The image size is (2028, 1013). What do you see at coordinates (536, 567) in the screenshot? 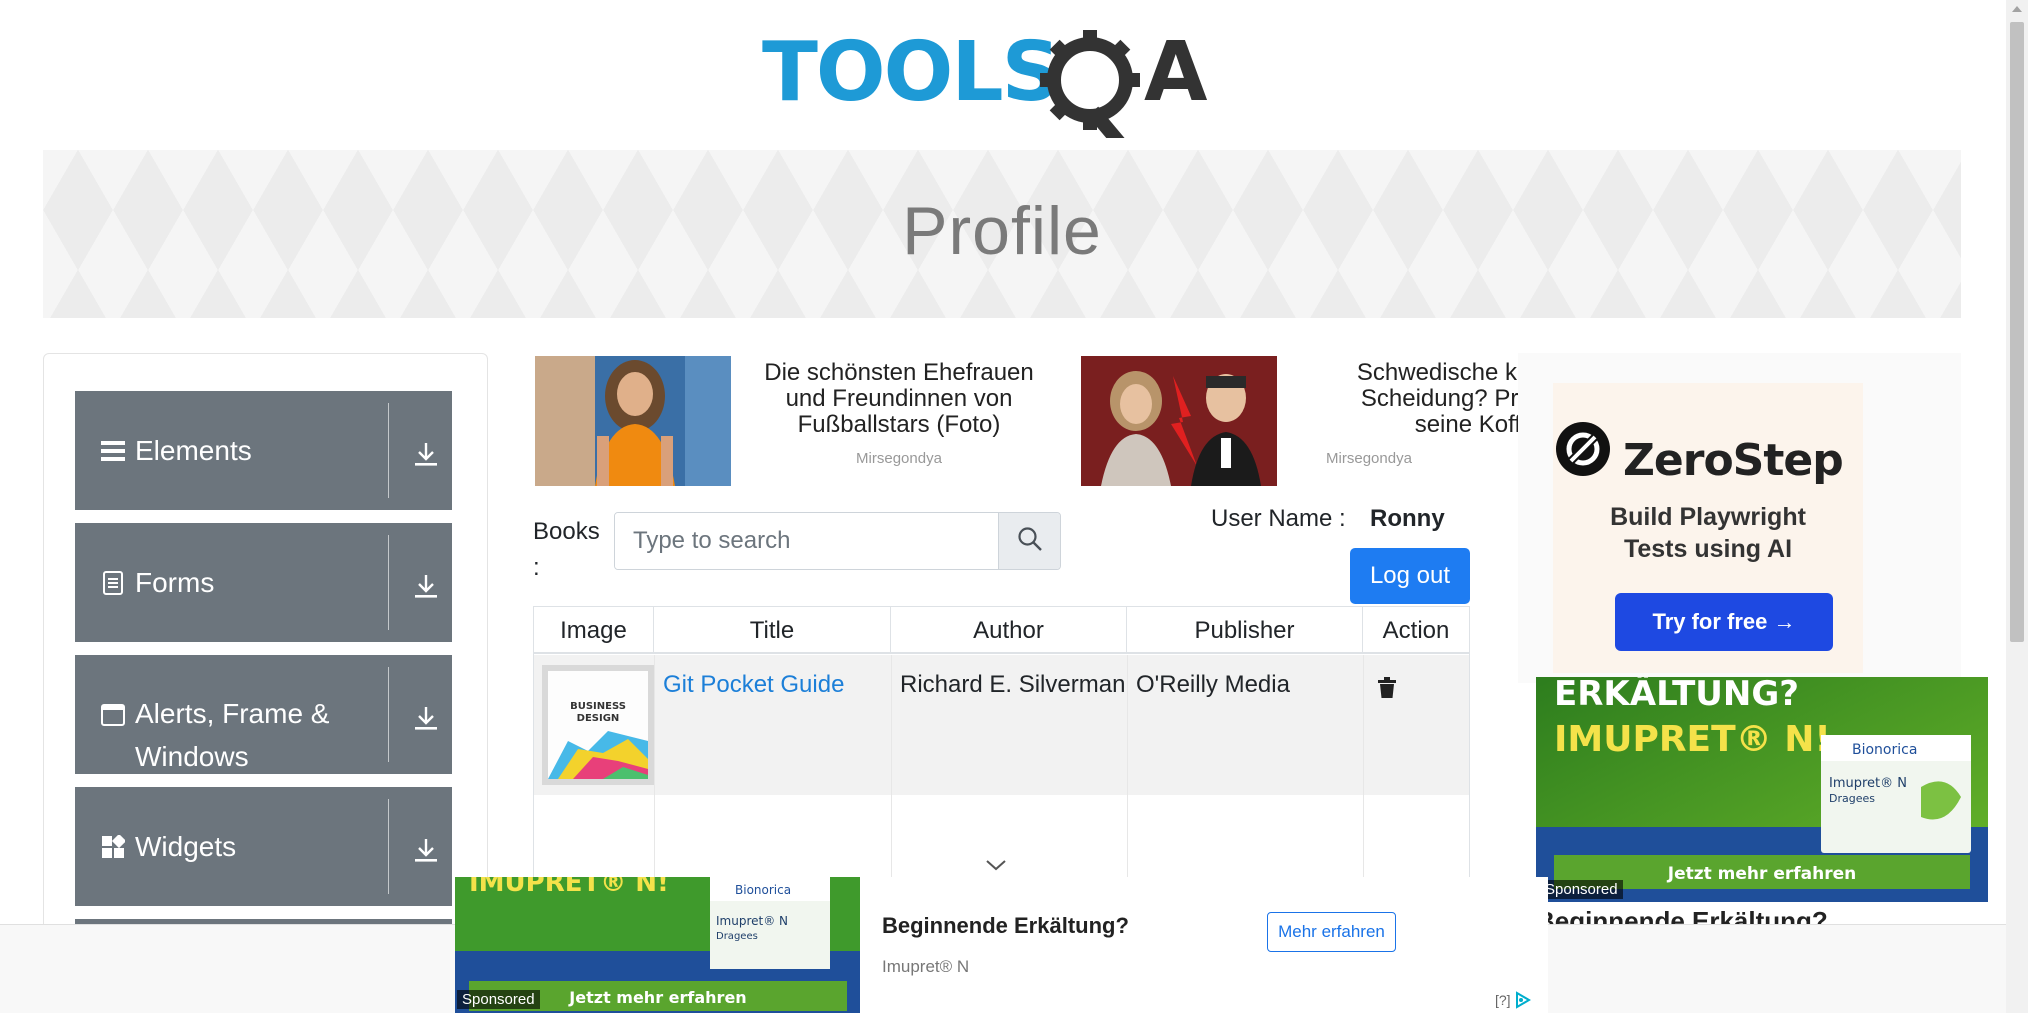
I see `books-label-line2: :` at bounding box center [536, 567].